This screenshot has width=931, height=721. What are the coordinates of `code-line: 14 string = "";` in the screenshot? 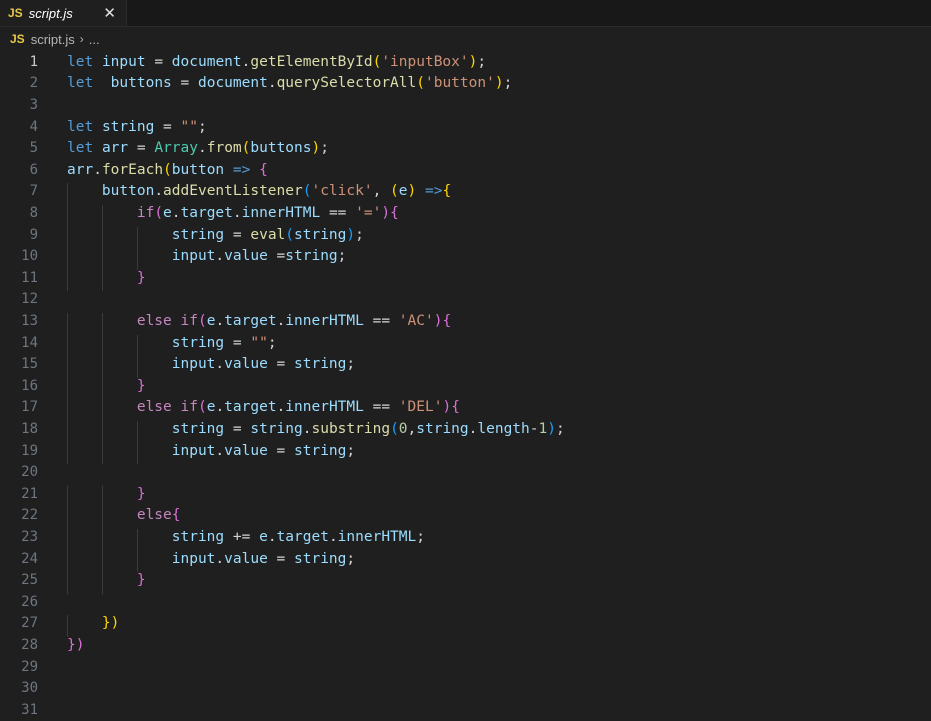 It's located at (465, 344).